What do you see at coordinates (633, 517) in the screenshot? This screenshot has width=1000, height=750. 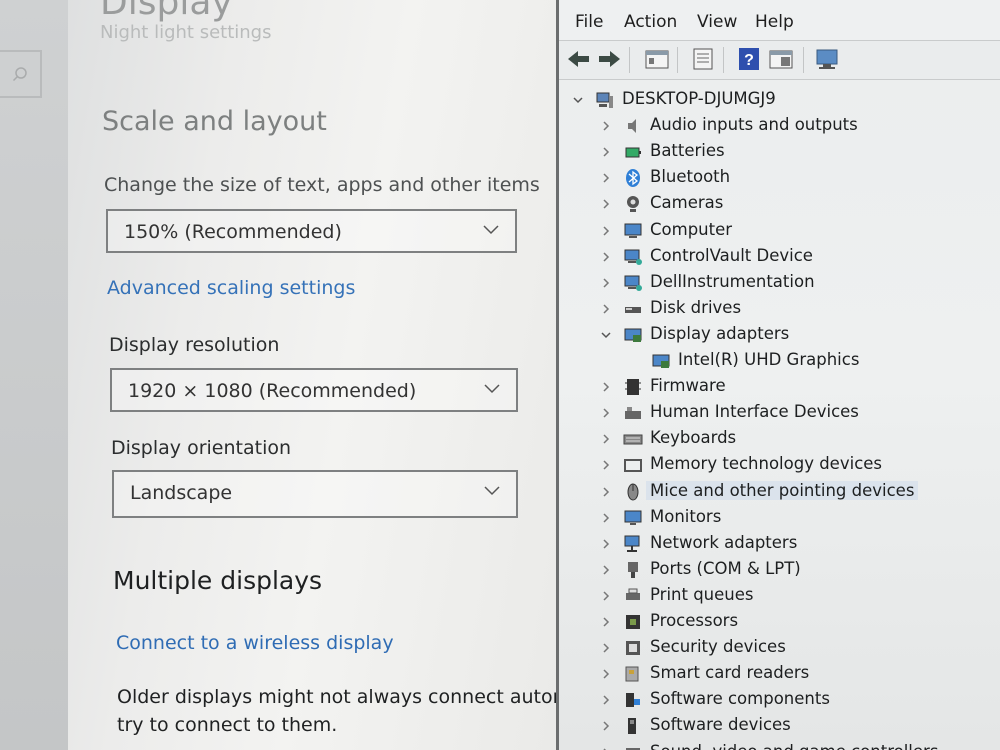 I see `monitor-icon` at bounding box center [633, 517].